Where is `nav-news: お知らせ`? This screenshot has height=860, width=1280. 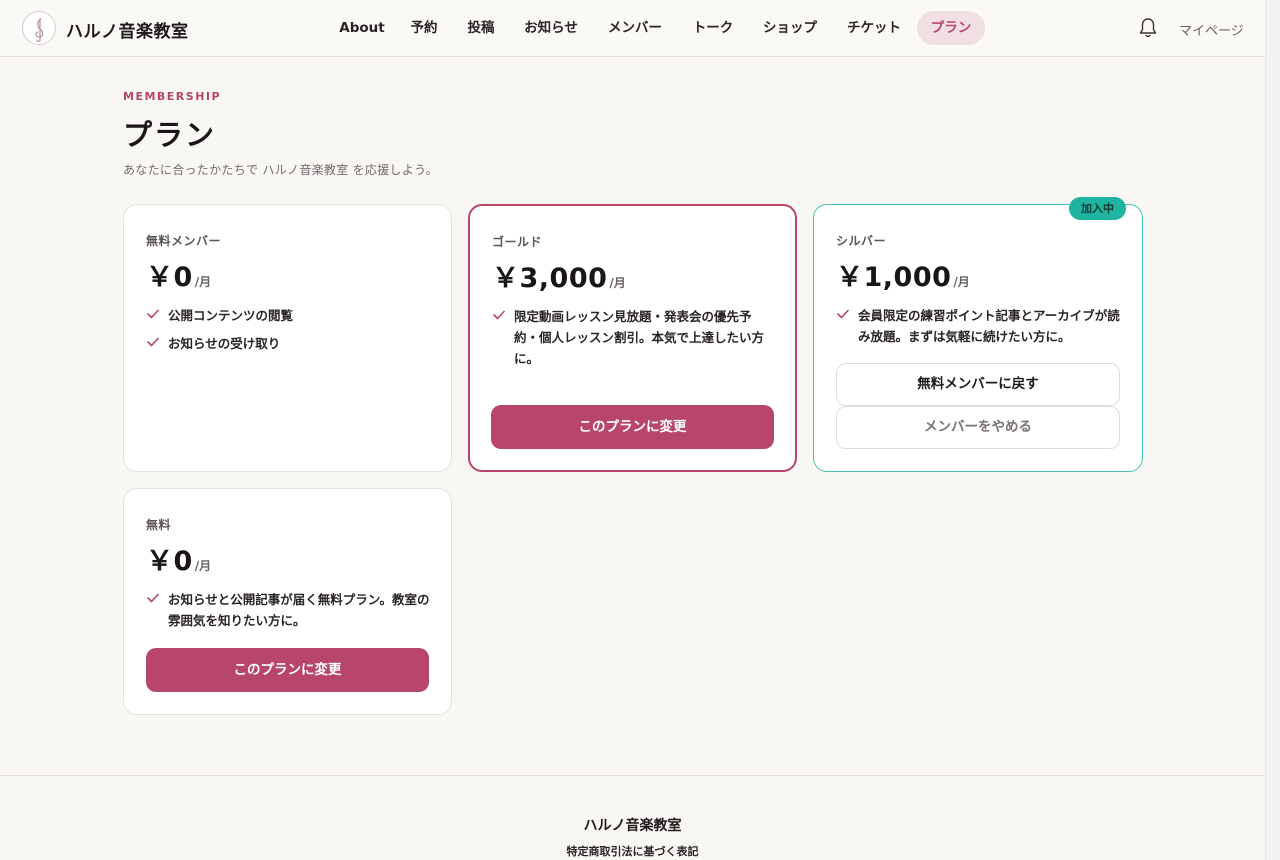
nav-news: お知らせ is located at coordinates (551, 28).